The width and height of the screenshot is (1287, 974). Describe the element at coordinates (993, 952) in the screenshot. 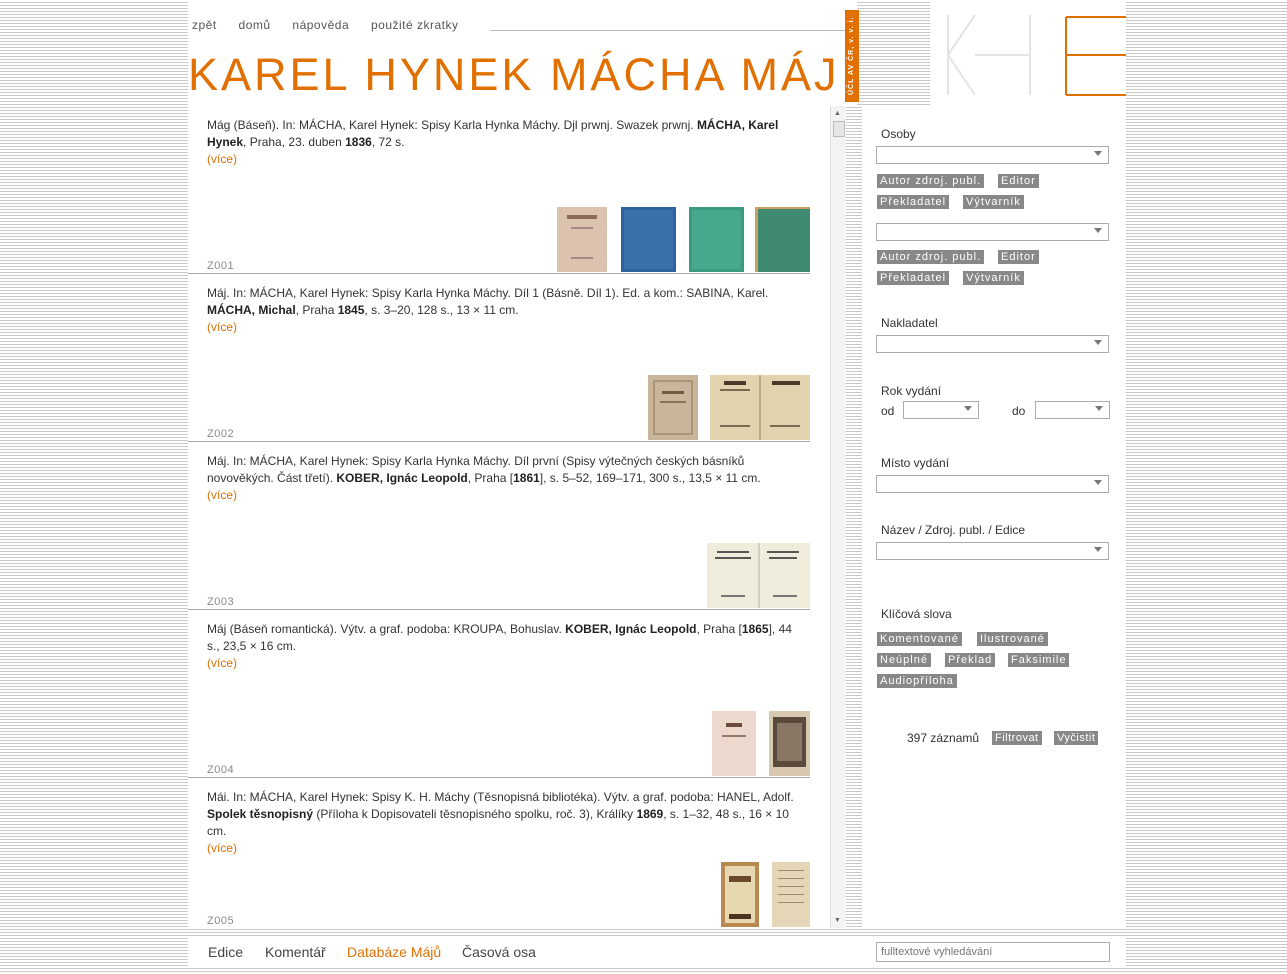

I see `fulltext-search-input` at that location.